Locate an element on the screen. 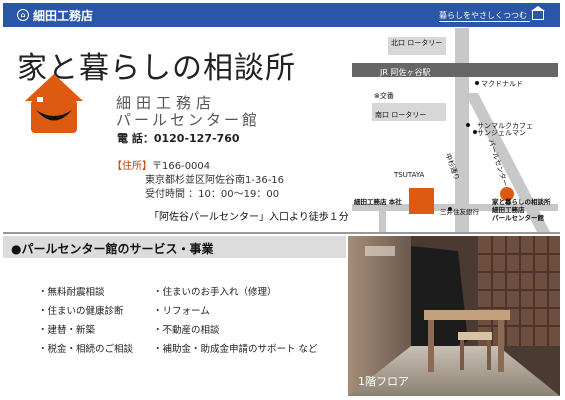  address: 東京都杉並区阿佐谷南1-36-16 is located at coordinates (215, 180).